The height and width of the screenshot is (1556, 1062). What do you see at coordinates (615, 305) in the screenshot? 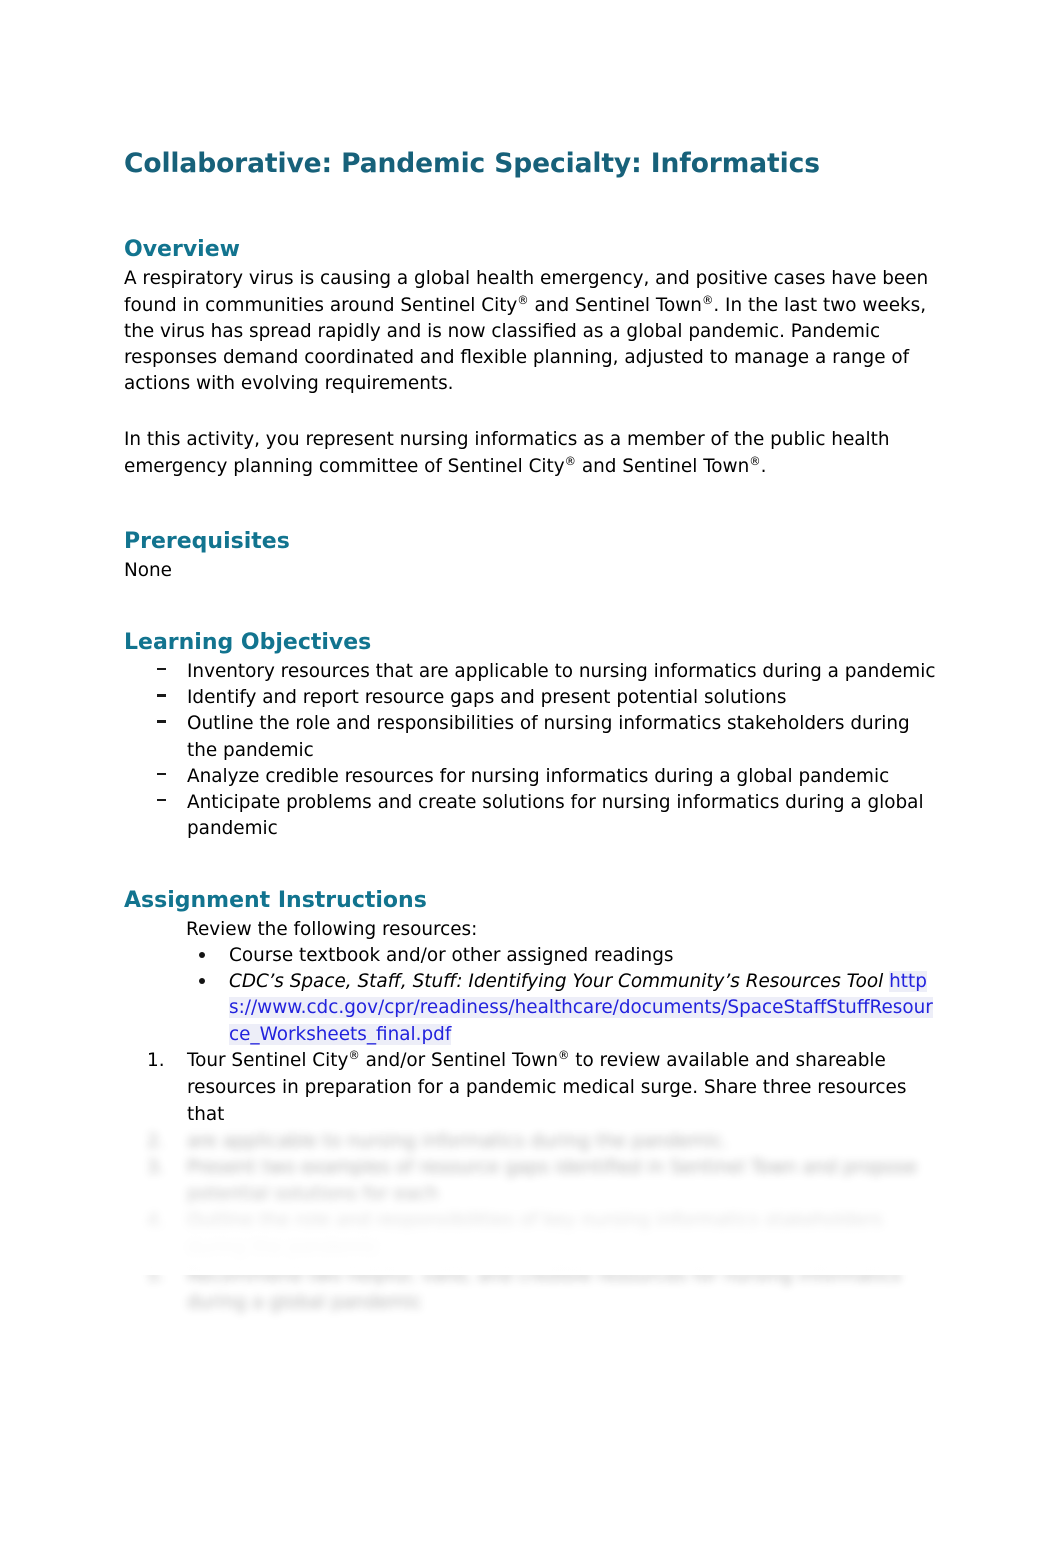
I see `overview-p1-text-b: and Sentinel Town` at bounding box center [615, 305].